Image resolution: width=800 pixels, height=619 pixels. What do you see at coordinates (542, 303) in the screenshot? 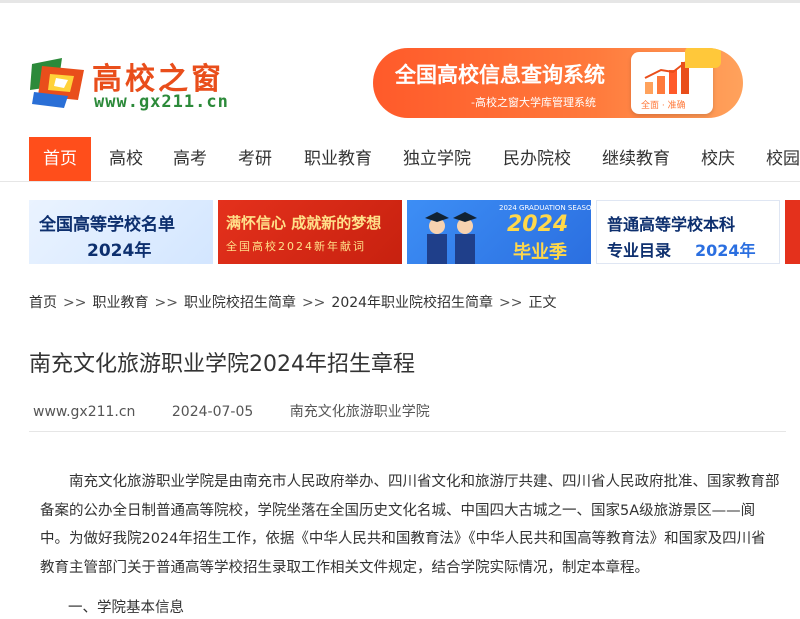
I see `breadcrumb-current: 正文` at bounding box center [542, 303].